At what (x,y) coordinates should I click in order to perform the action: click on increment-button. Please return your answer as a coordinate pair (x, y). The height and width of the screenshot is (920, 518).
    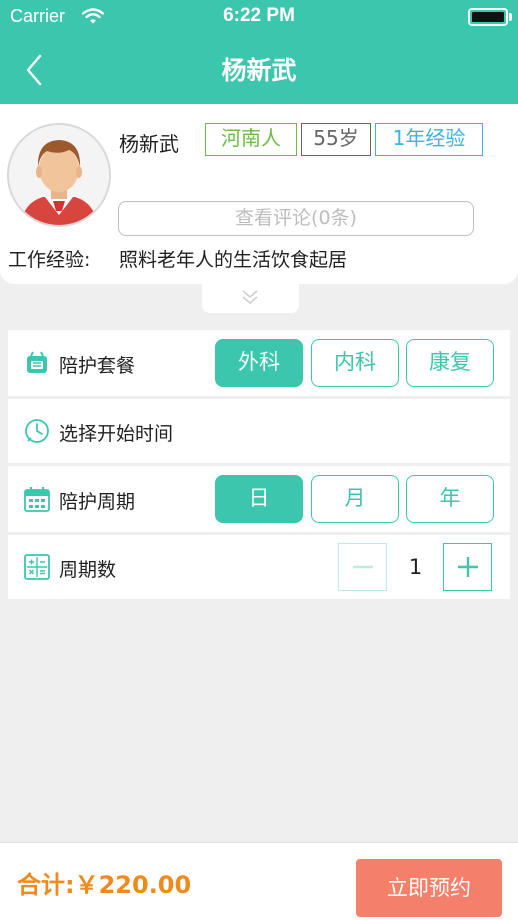
    Looking at the image, I should click on (467, 567).